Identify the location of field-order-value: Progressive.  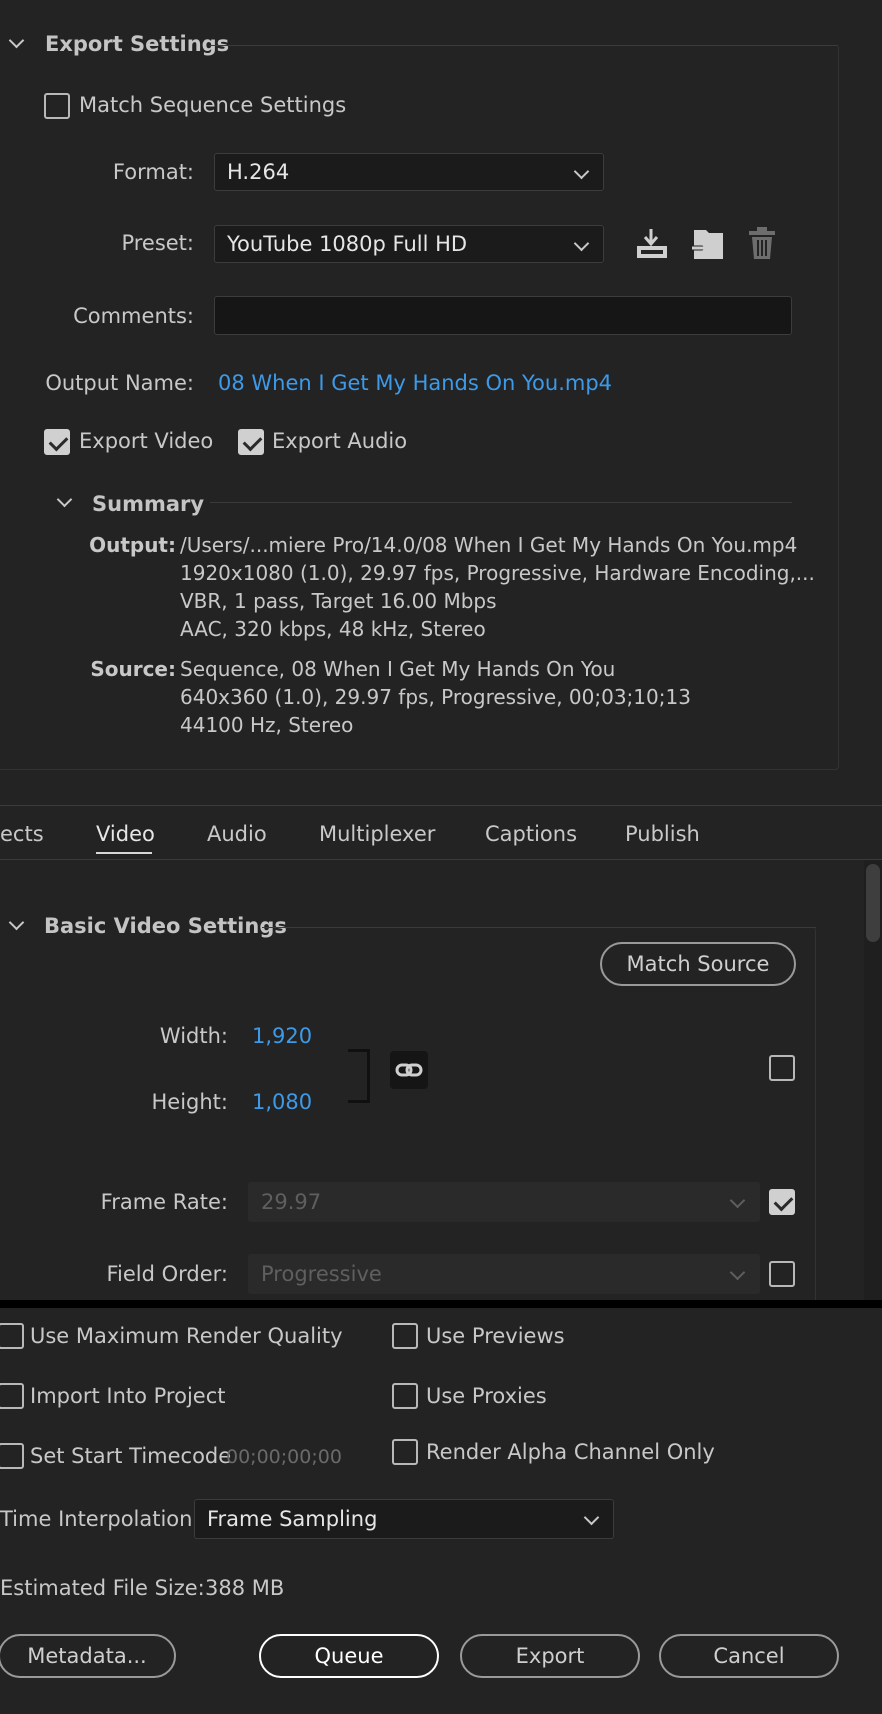
(321, 1274).